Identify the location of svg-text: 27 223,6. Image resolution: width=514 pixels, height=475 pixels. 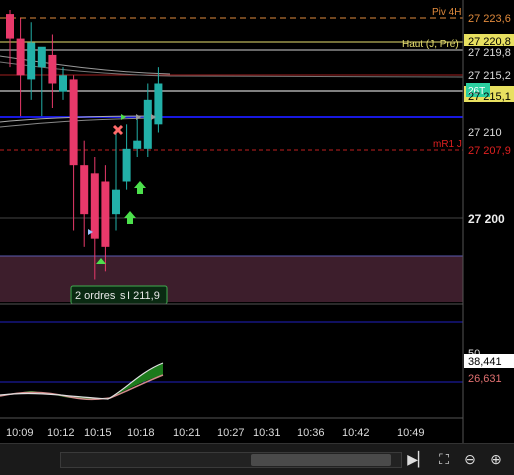
(489, 19).